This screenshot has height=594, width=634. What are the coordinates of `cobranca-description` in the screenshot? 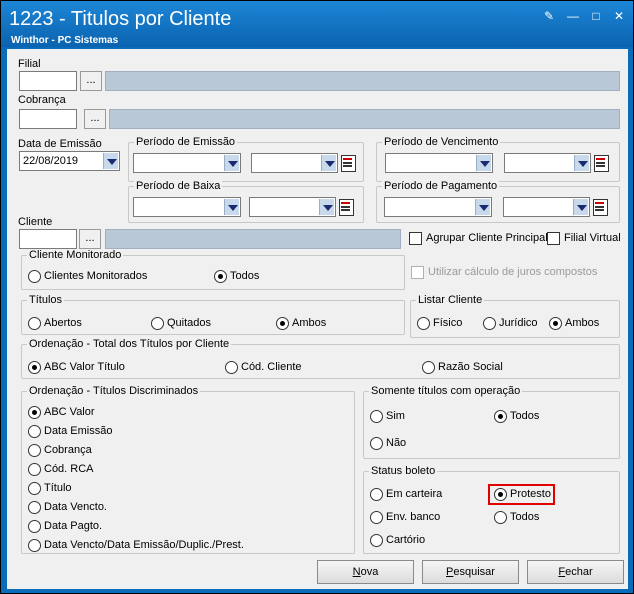 It's located at (364, 119).